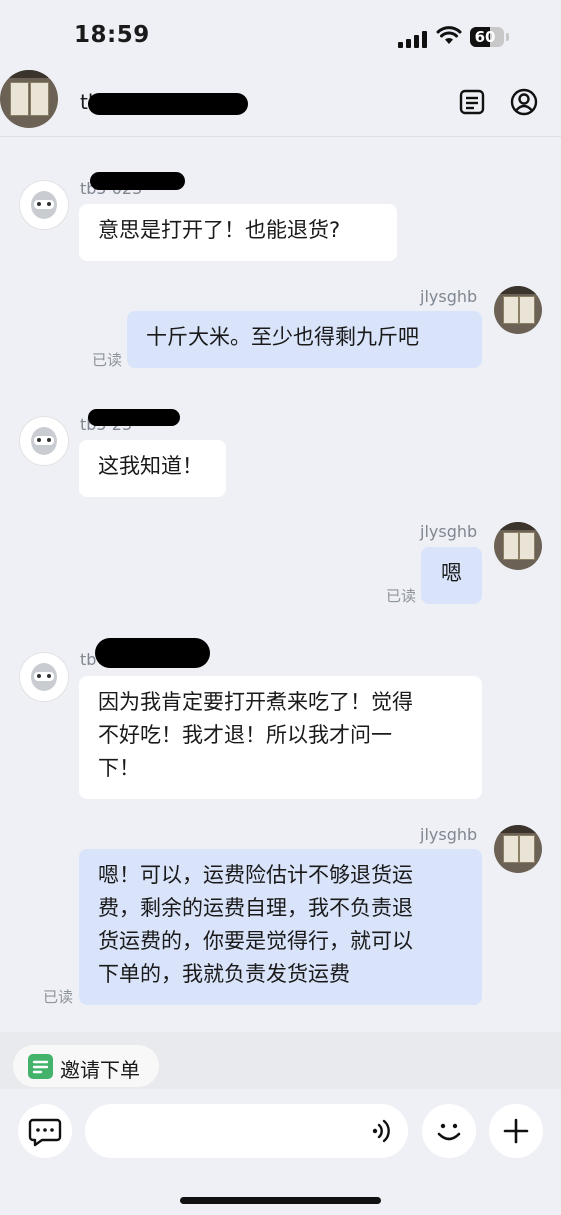 Image resolution: width=561 pixels, height=1215 pixels. I want to click on message-bubble: 意思是打开了！也能退货?, so click(238, 232).